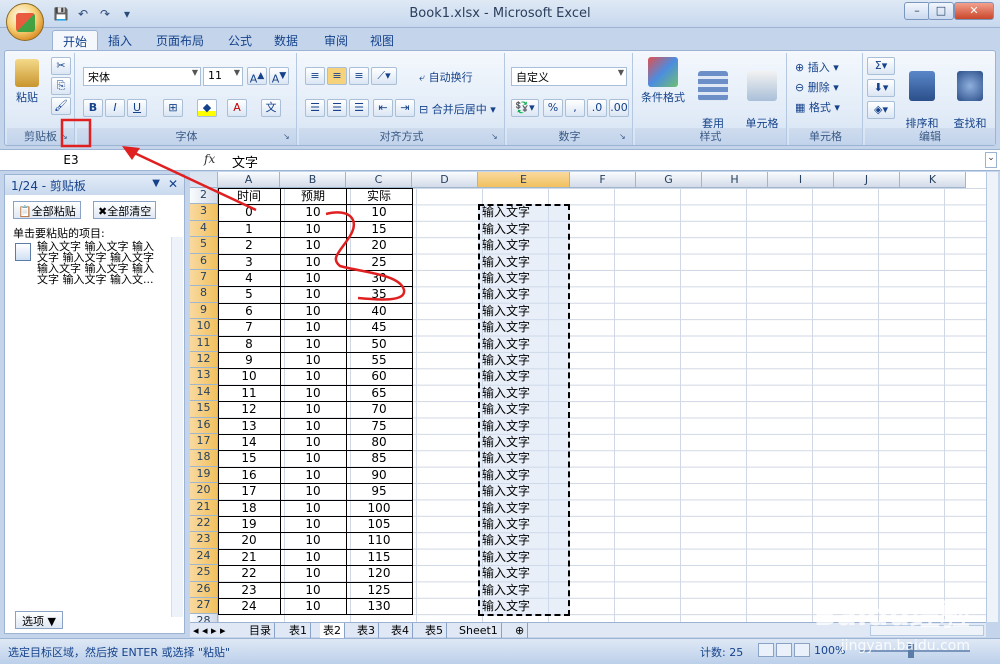  I want to click on cell-e24: 输入文字, so click(506, 557).